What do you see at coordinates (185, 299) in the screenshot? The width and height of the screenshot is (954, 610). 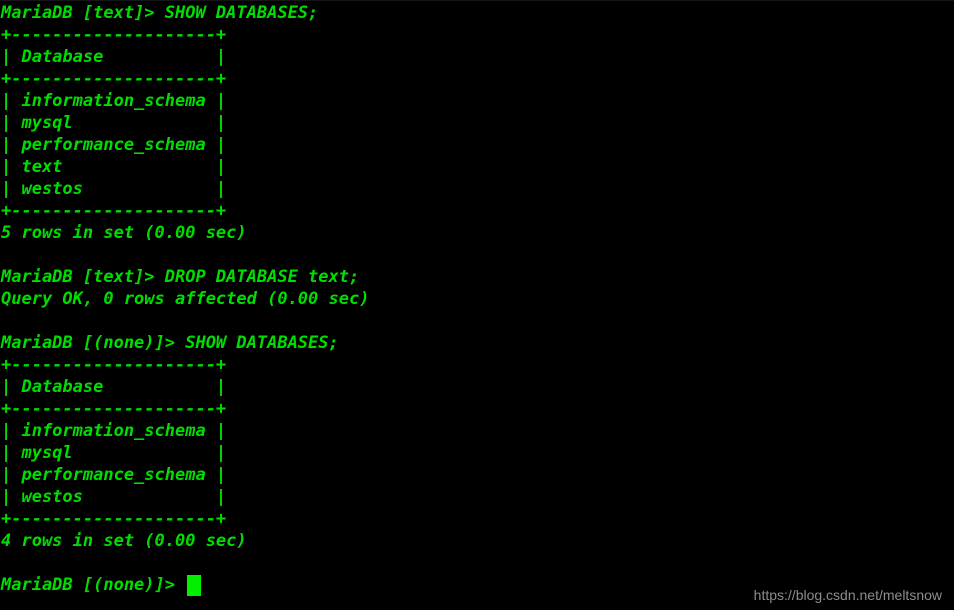 I see `terminal-line-status: Query OK, 0 rows affected (0.00 sec)` at bounding box center [185, 299].